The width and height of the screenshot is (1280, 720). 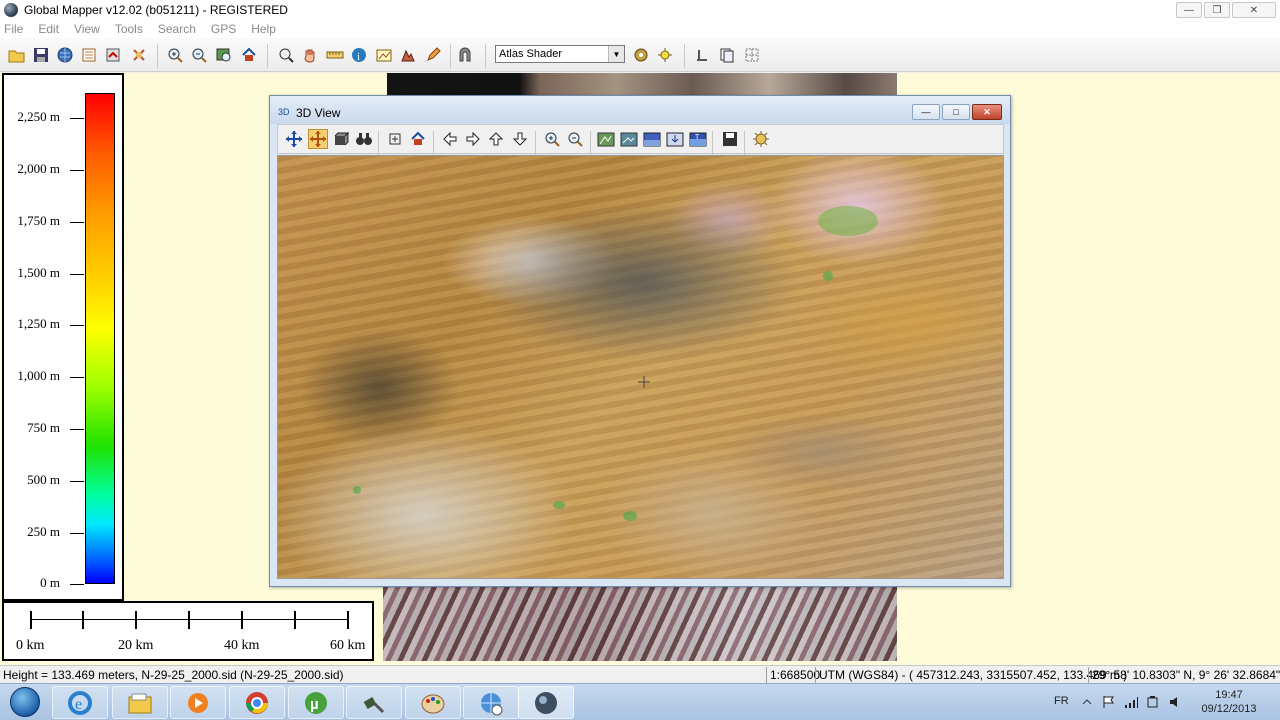 What do you see at coordinates (11, 10) in the screenshot?
I see `global-mapper-app-icon` at bounding box center [11, 10].